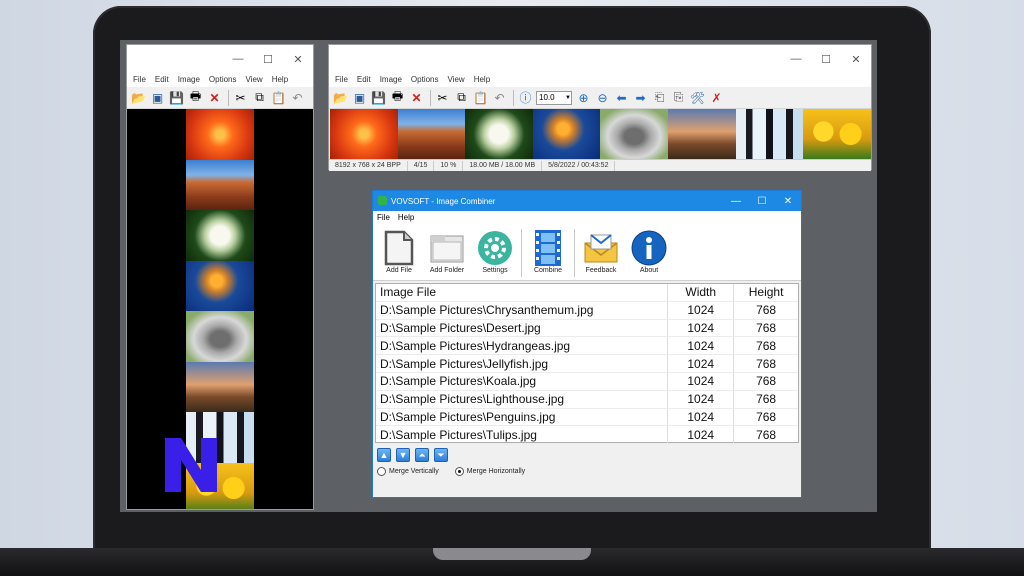  What do you see at coordinates (522, 328) in the screenshot?
I see `cell-file: D:\Sample Pictures\Desert.jpg` at bounding box center [522, 328].